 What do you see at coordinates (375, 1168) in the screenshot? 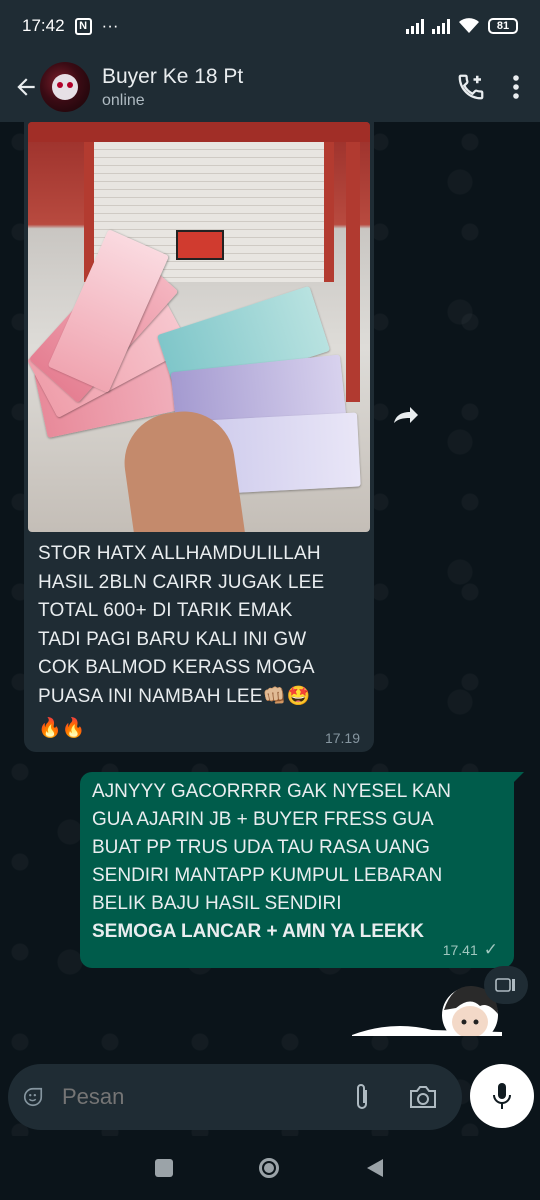
I see `back-nav-icon` at bounding box center [375, 1168].